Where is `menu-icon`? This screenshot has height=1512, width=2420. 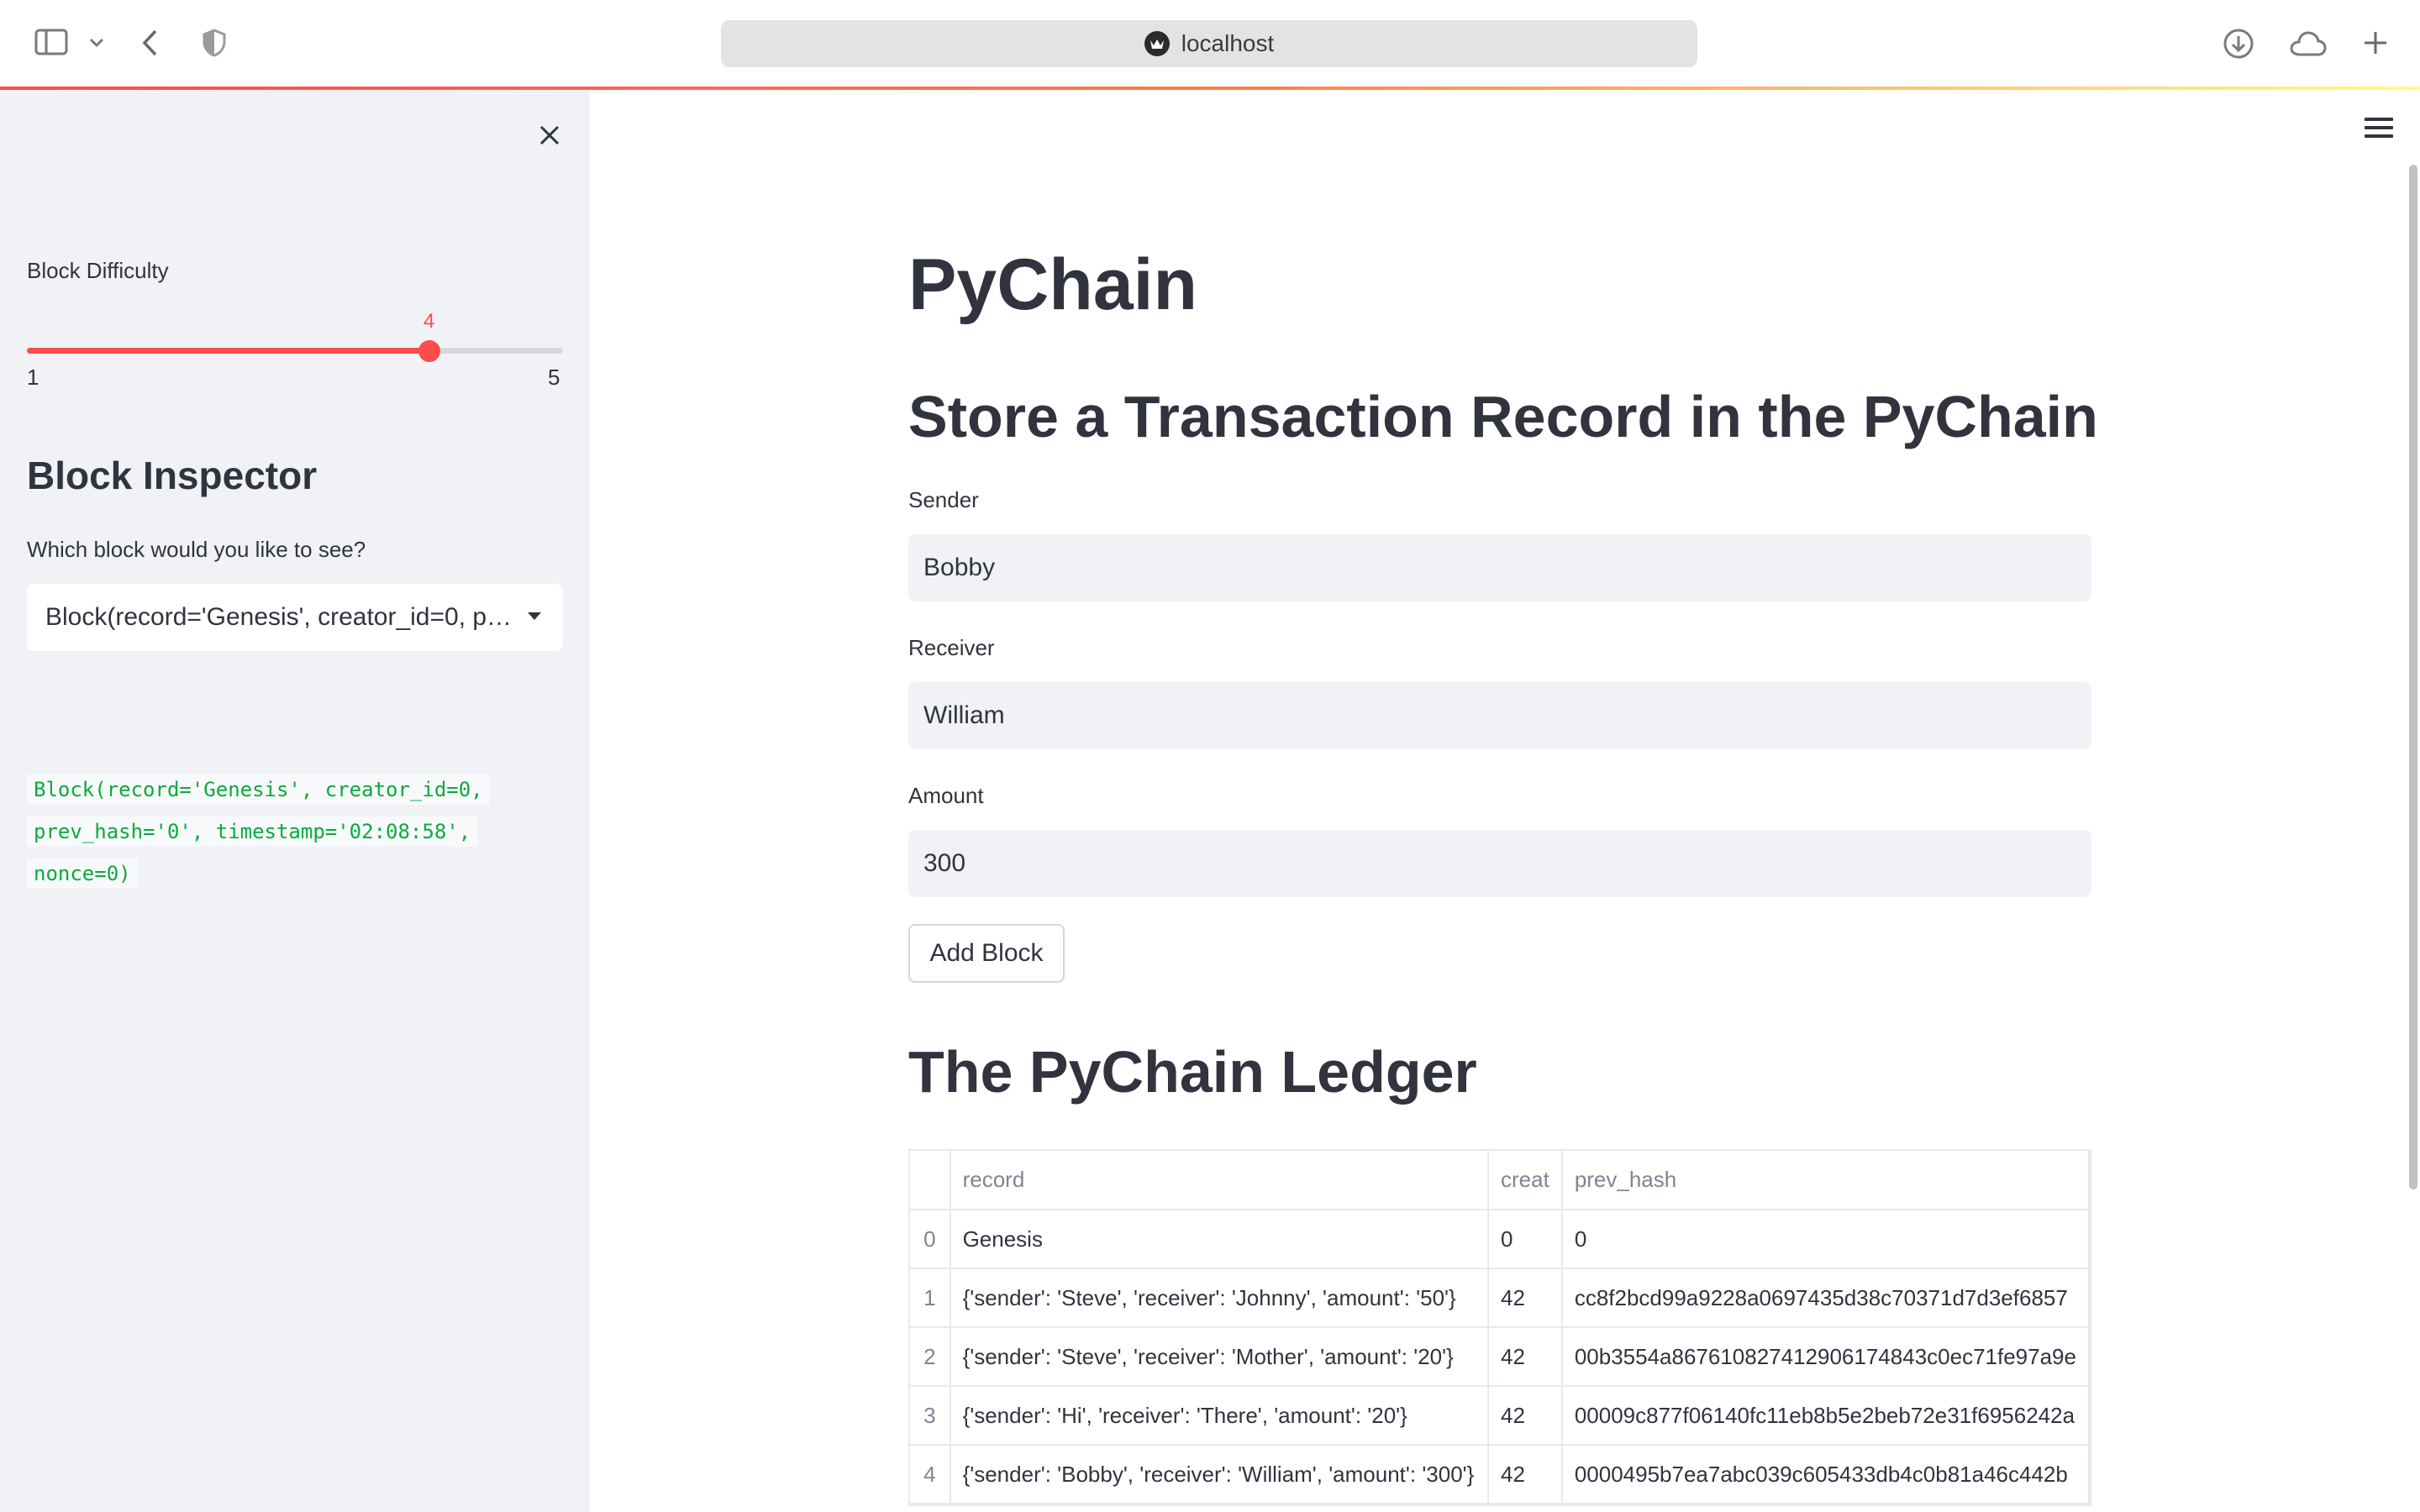
menu-icon is located at coordinates (2379, 129).